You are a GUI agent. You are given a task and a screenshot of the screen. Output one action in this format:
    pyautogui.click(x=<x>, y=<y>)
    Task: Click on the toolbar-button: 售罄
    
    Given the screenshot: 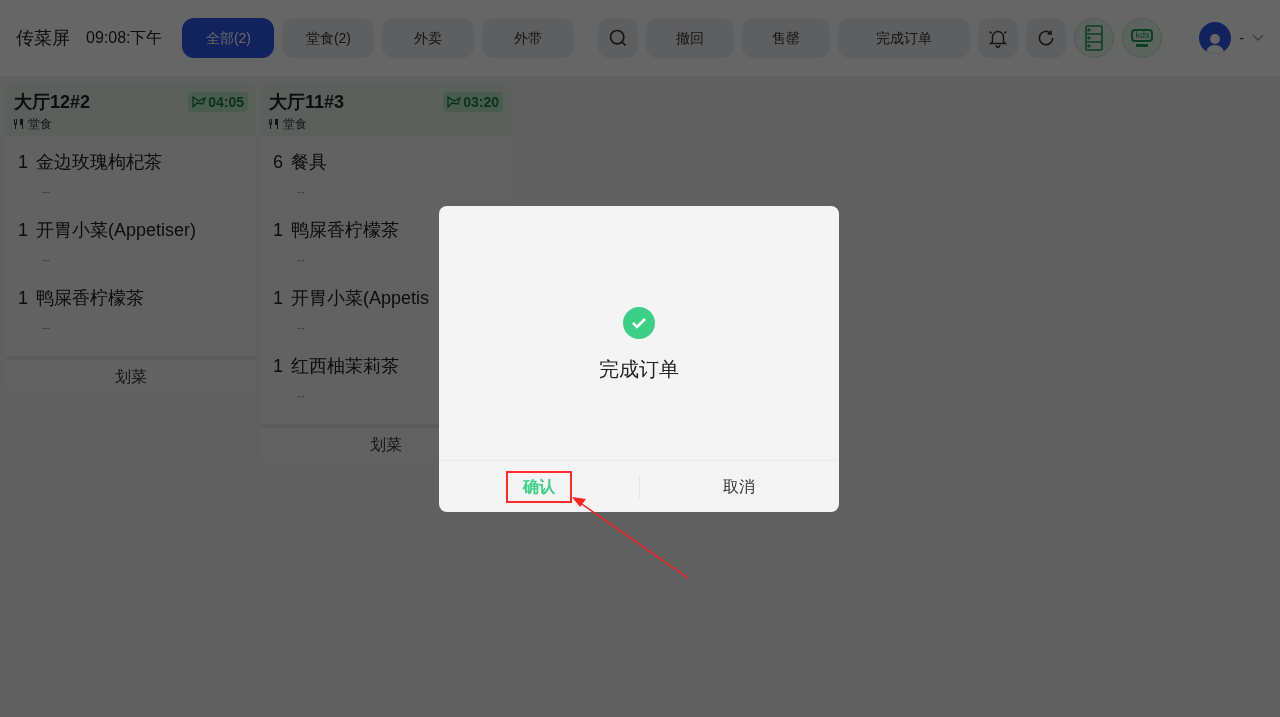 What is the action you would take?
    pyautogui.click(x=786, y=38)
    